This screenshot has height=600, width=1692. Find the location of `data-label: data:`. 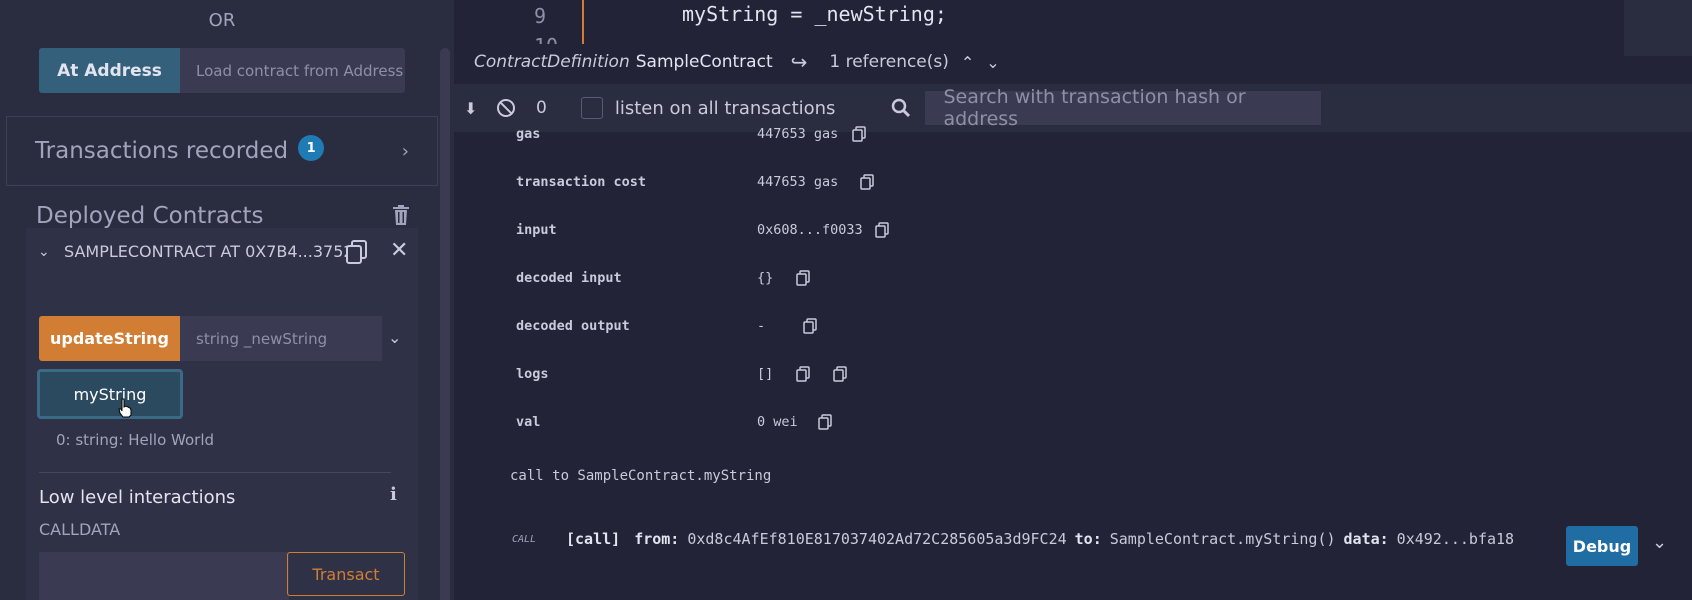

data-label: data: is located at coordinates (1366, 539).